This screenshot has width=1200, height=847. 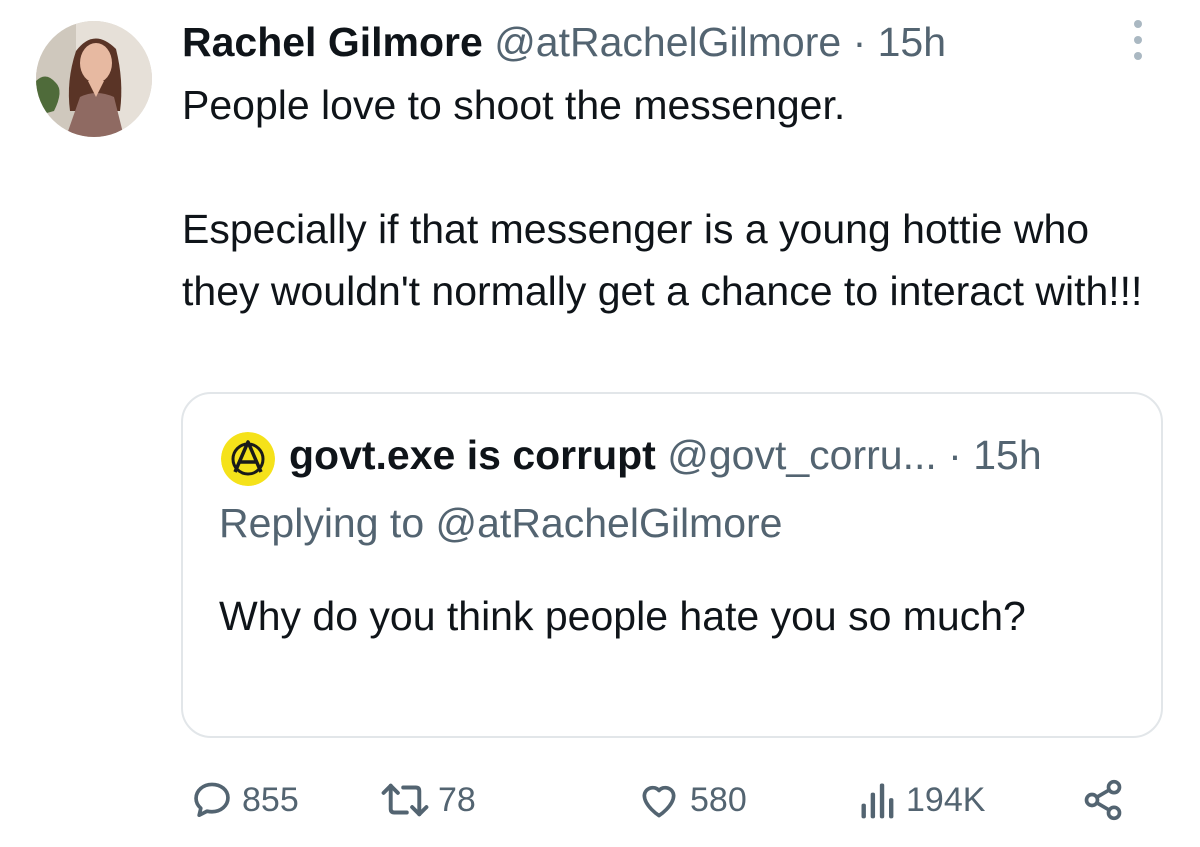 What do you see at coordinates (472, 455) in the screenshot?
I see `quote-display-name: govt.exe is corrupt` at bounding box center [472, 455].